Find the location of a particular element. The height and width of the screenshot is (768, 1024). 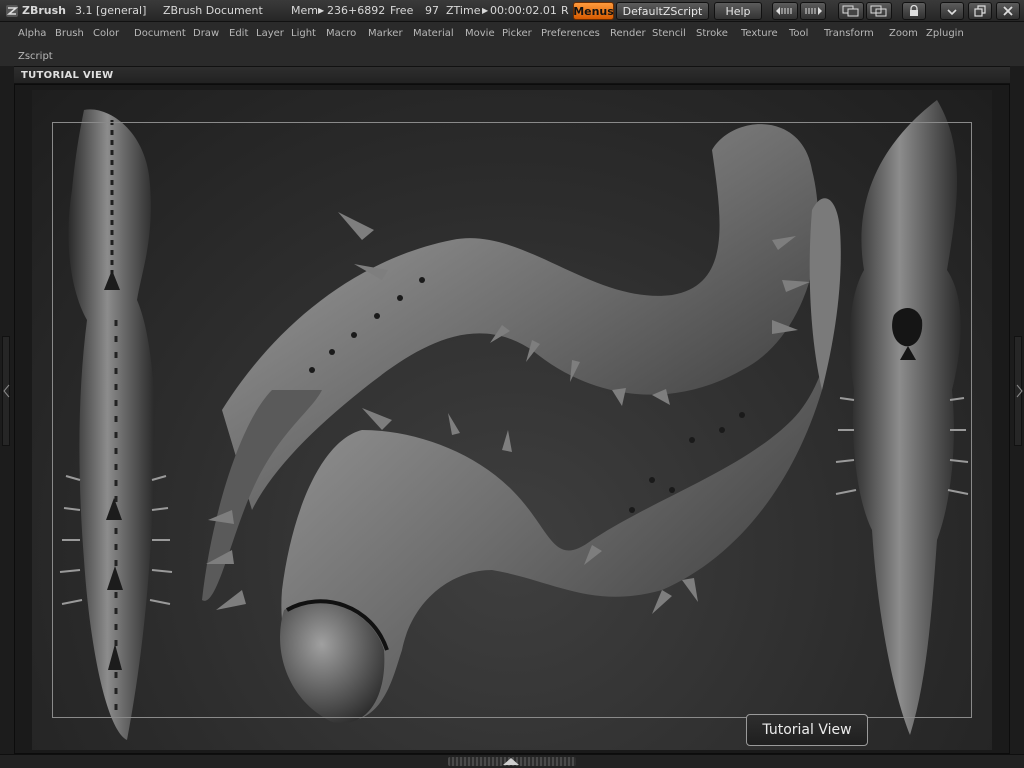

menu-preferences: Preferences is located at coordinates (570, 33).